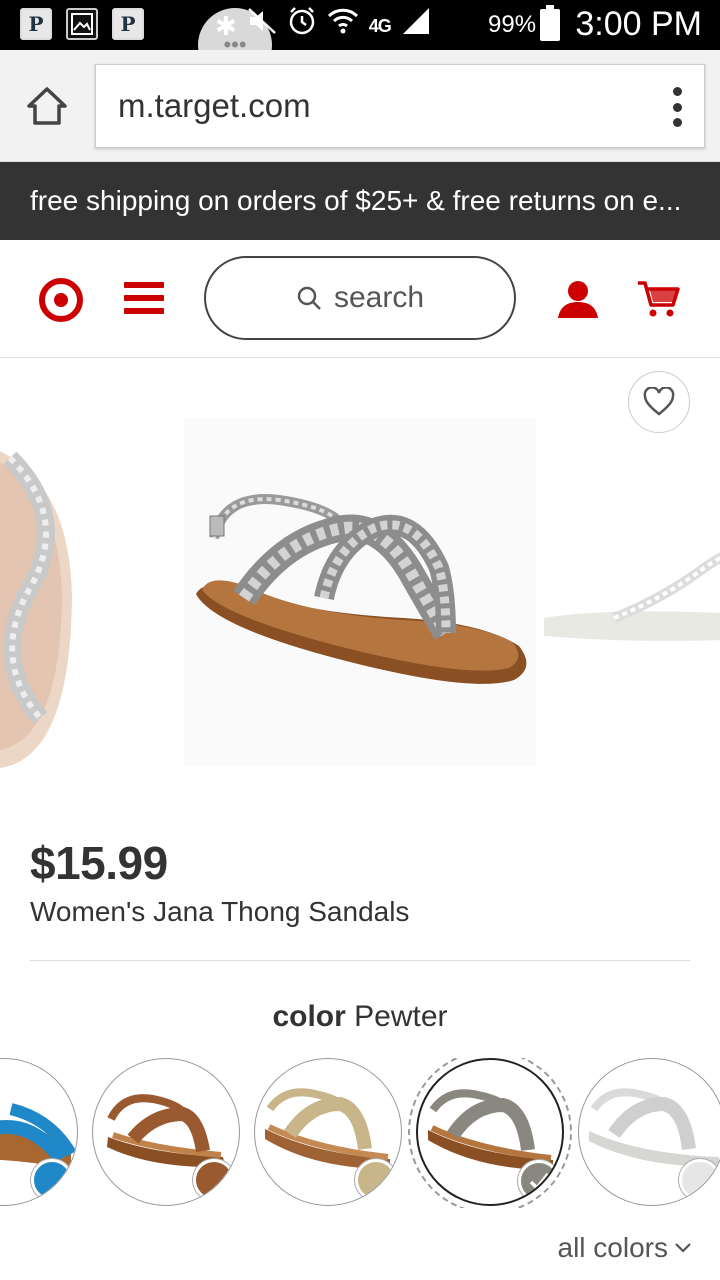 This screenshot has width=720, height=1280. What do you see at coordinates (400, 106) in the screenshot?
I see `address-bar: m.target.com` at bounding box center [400, 106].